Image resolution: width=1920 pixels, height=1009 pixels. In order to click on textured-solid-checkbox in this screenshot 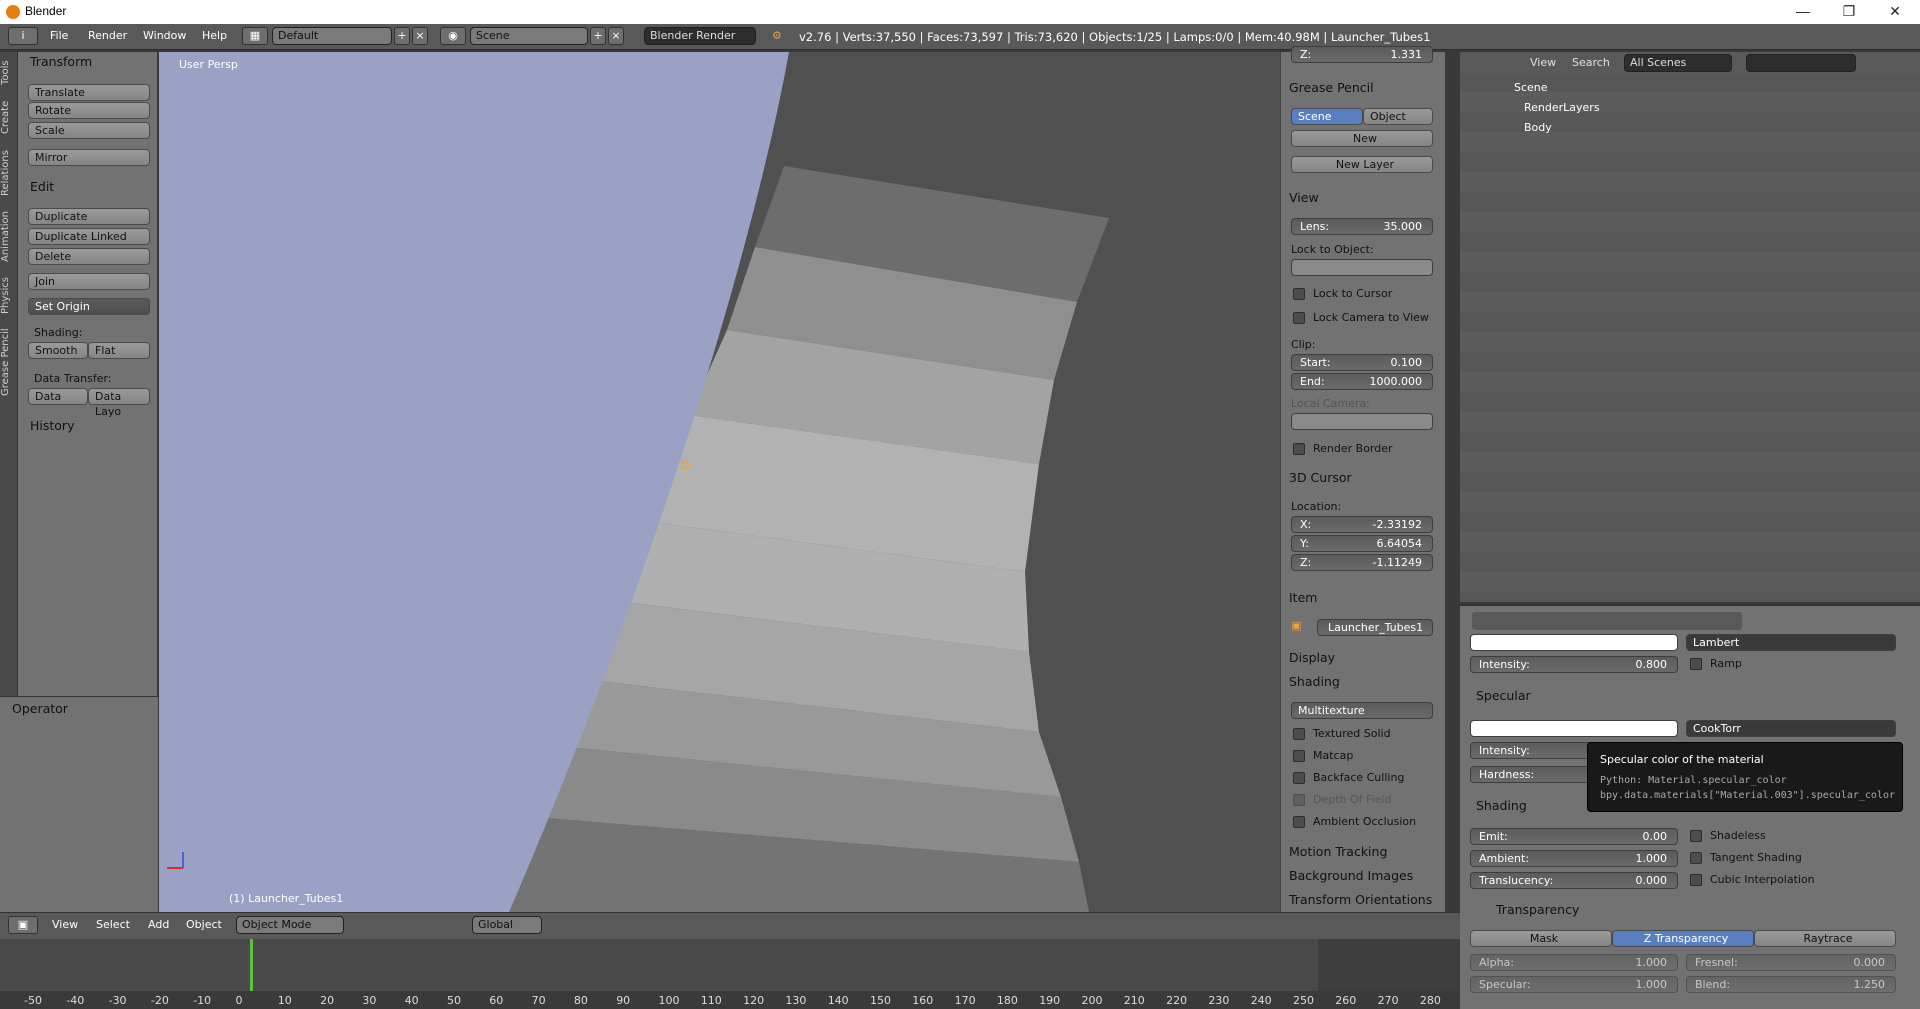, I will do `click(1299, 734)`.